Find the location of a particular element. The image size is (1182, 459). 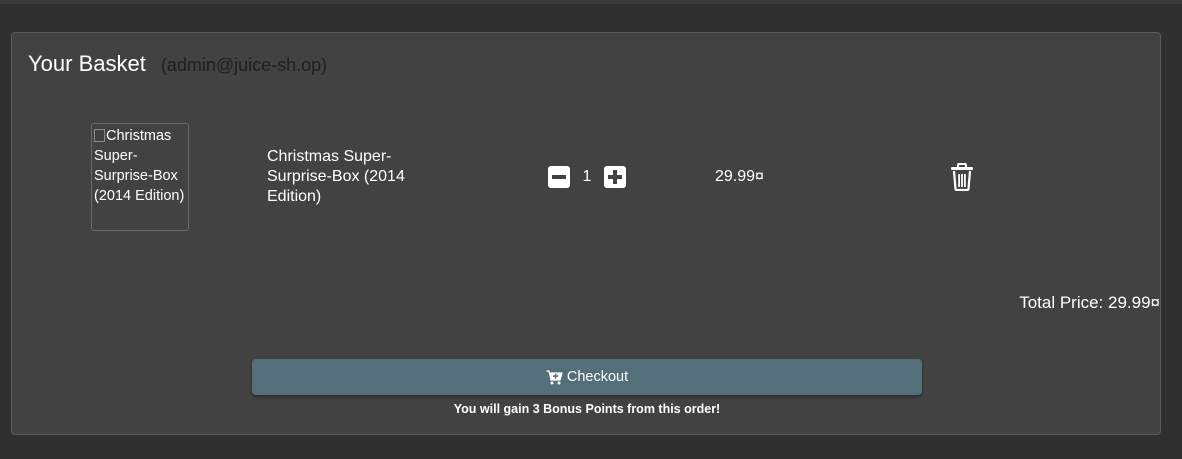

quantity-value: 1 is located at coordinates (587, 176).